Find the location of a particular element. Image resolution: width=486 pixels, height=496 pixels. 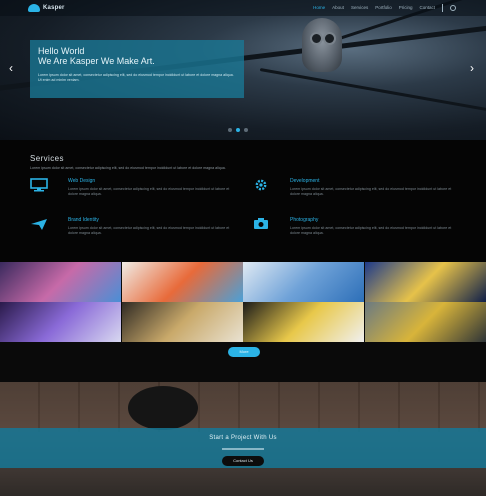

hero-title-line1: Hello World is located at coordinates (61, 51).